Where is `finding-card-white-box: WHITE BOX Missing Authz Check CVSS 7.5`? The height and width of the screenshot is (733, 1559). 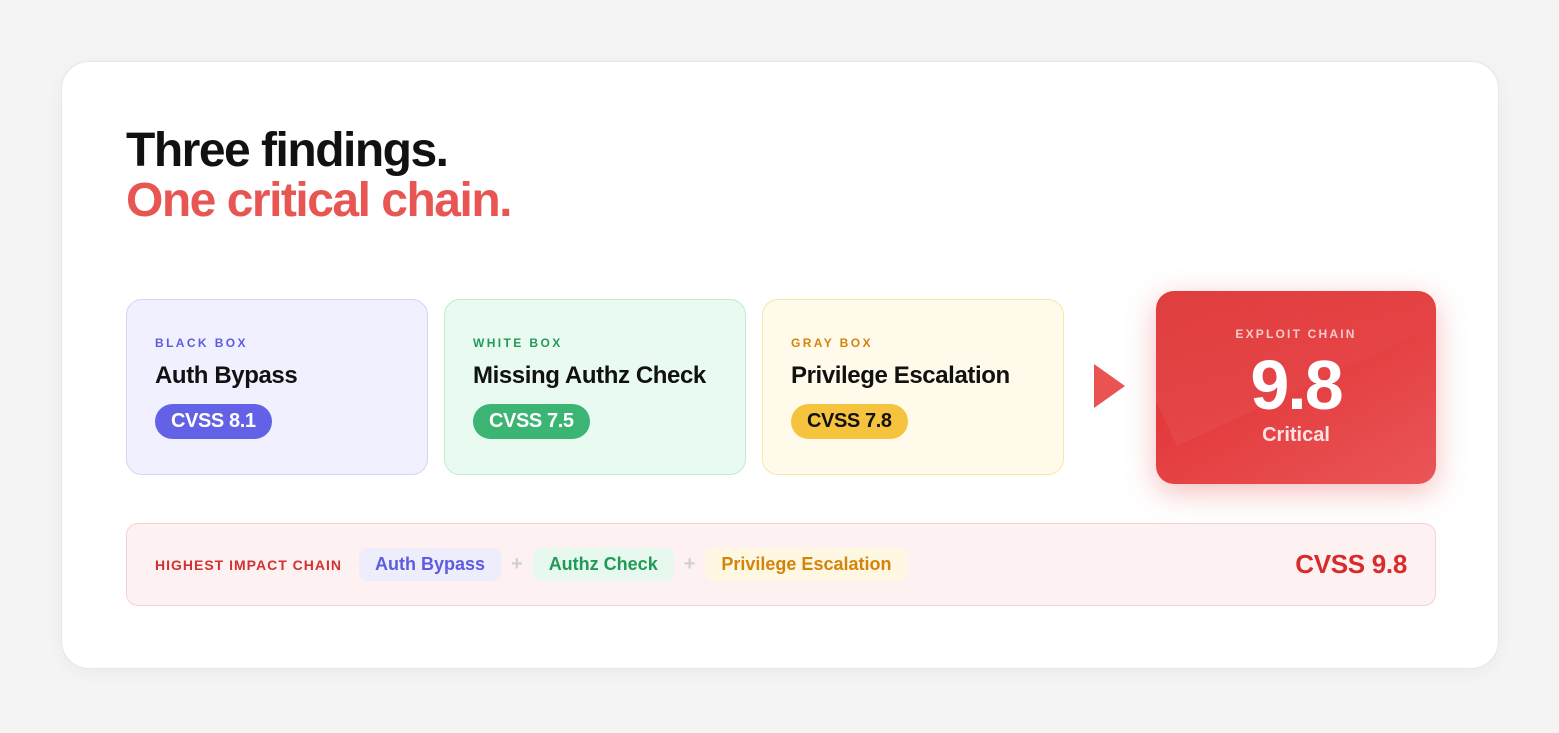
finding-card-white-box: WHITE BOX Missing Authz Check CVSS 7.5 is located at coordinates (595, 387).